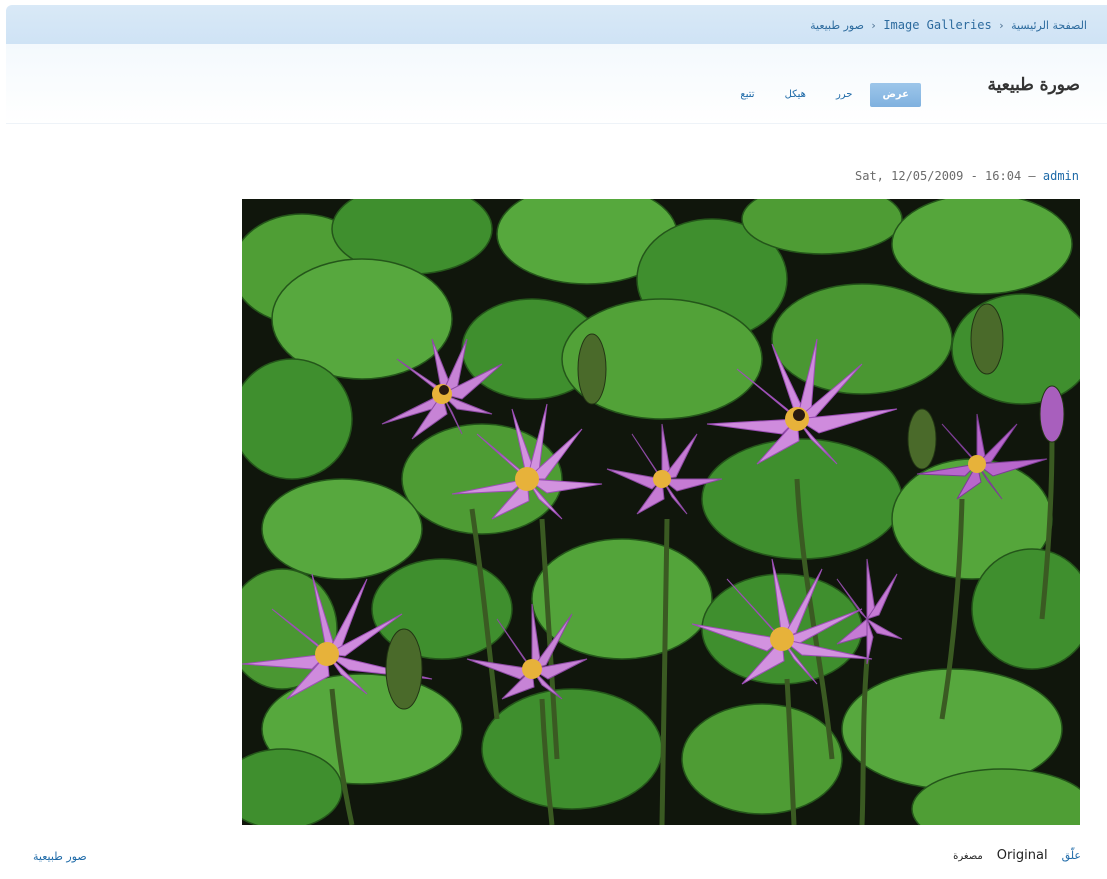 The image size is (1107, 879). Describe the element at coordinates (968, 856) in the screenshot. I see `thumbnail-size-link: مصغرة` at that location.